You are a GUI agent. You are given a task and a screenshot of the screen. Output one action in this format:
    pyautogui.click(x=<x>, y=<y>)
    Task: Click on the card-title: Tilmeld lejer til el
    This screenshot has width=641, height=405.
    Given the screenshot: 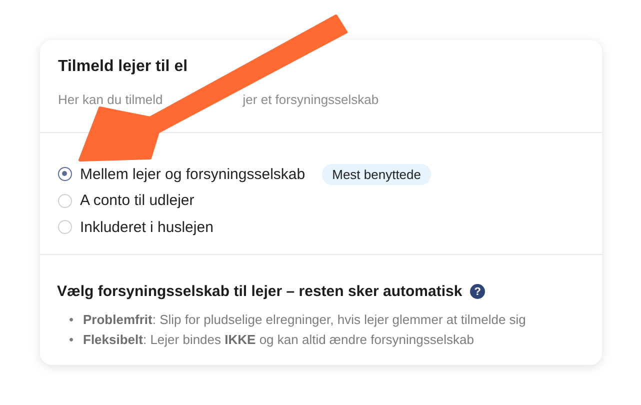 What is the action you would take?
    pyautogui.click(x=123, y=67)
    